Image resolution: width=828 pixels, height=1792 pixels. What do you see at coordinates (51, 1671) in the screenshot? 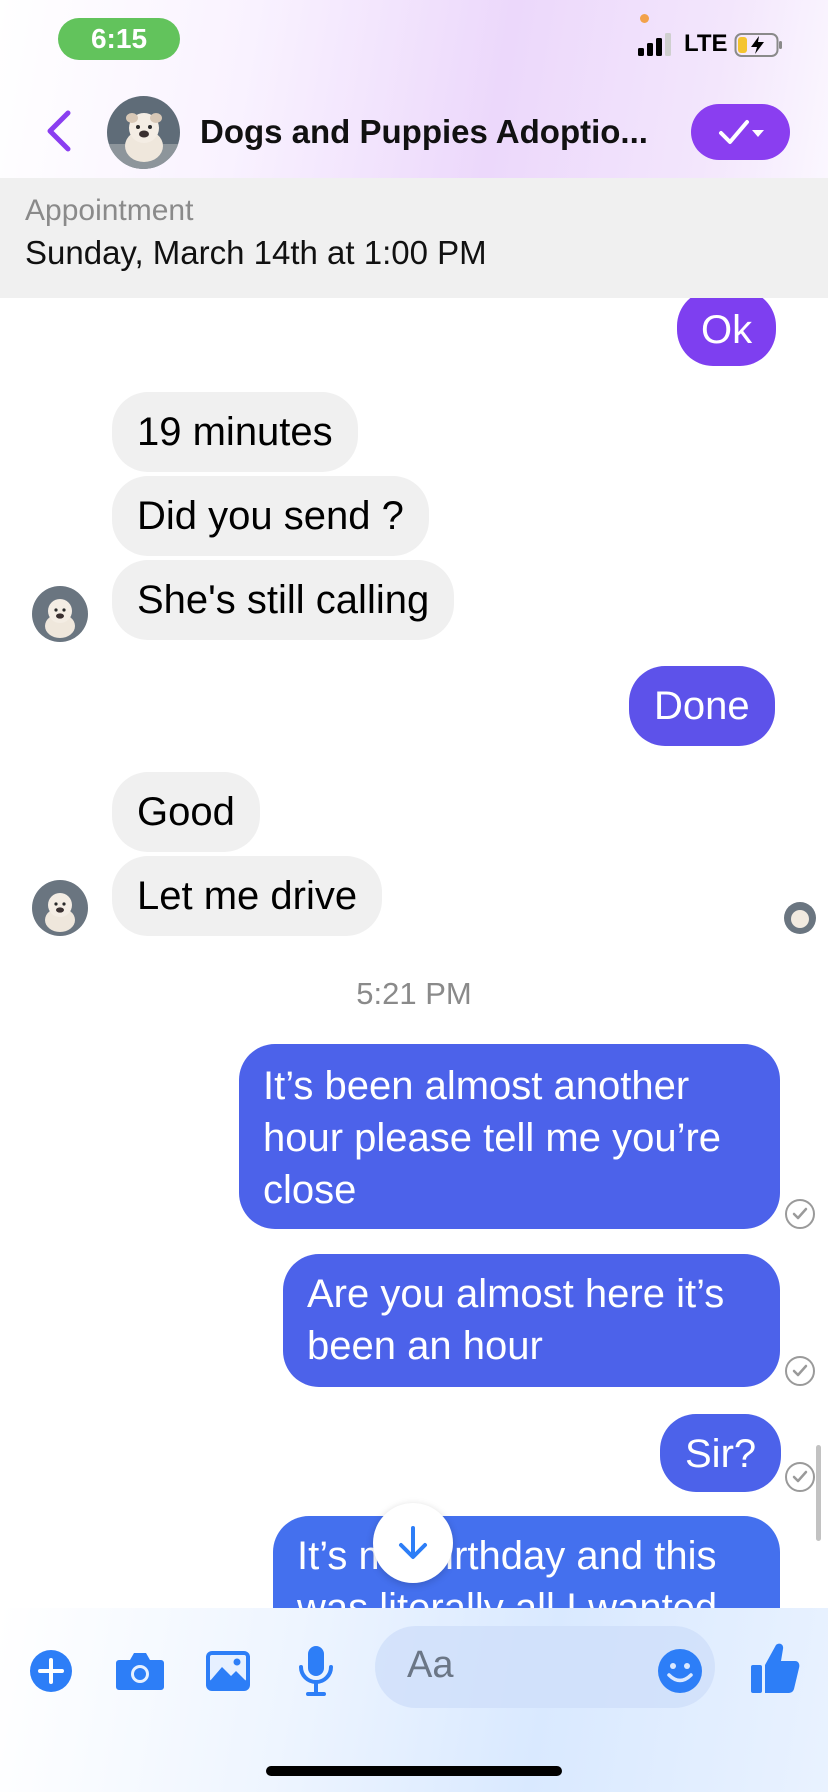
I see `plus-icon` at bounding box center [51, 1671].